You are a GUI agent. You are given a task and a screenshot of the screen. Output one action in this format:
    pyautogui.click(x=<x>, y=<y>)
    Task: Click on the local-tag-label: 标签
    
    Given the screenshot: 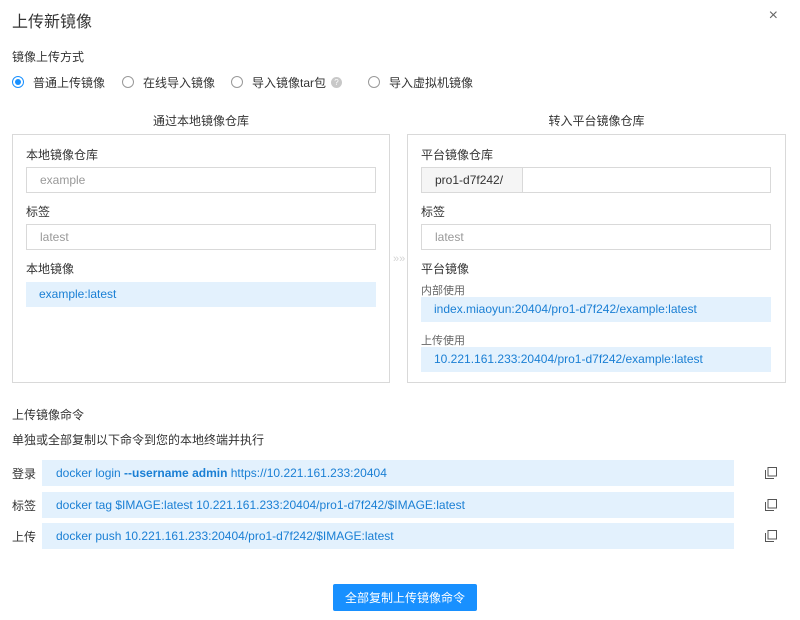 What is the action you would take?
    pyautogui.click(x=38, y=212)
    